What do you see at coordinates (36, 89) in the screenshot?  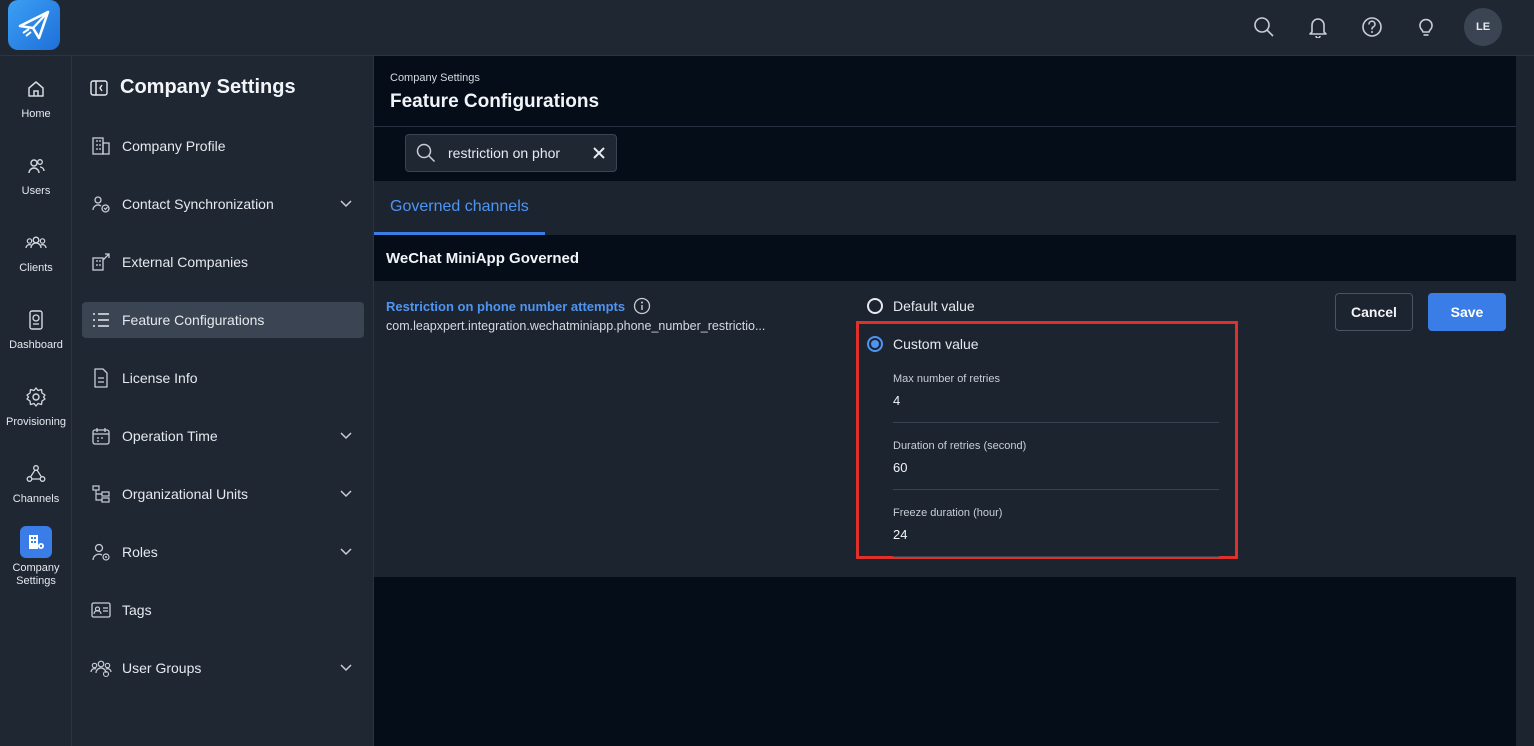 I see `home-icon` at bounding box center [36, 89].